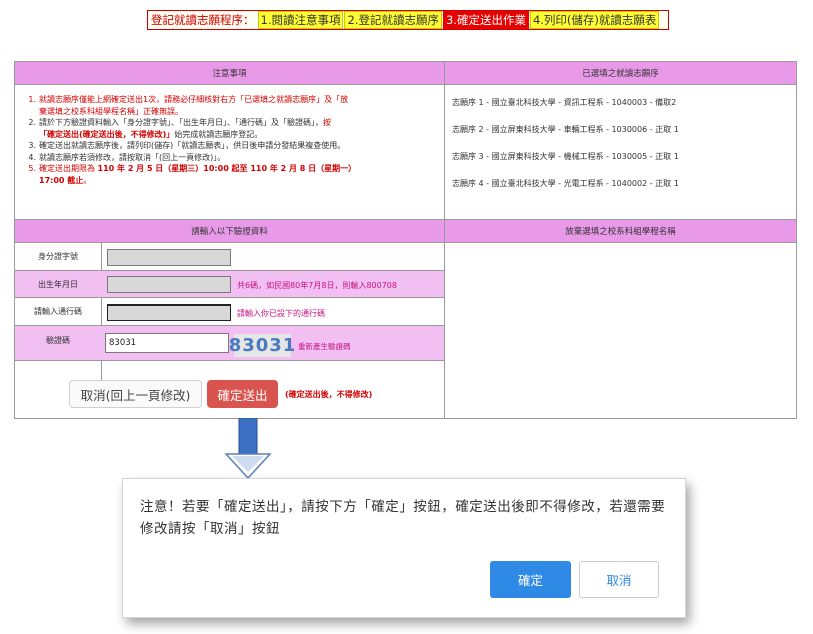 This screenshot has height=634, width=813. What do you see at coordinates (262, 345) in the screenshot?
I see `captcha-image: 83031` at bounding box center [262, 345].